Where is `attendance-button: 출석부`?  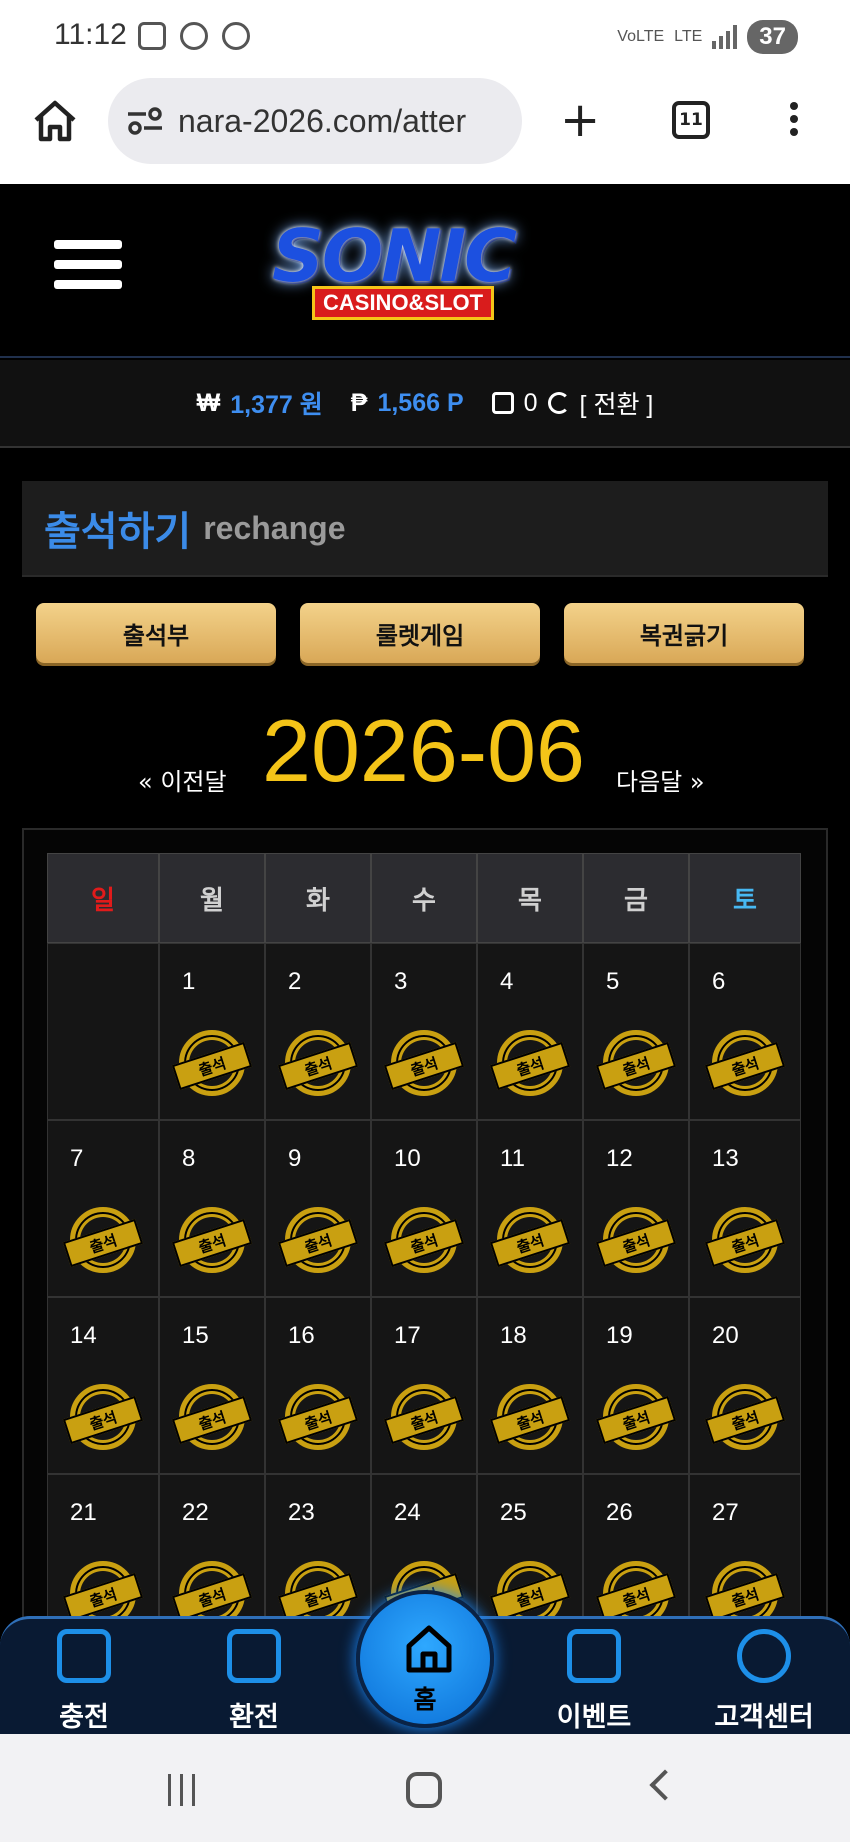 attendance-button: 출석부 is located at coordinates (156, 633).